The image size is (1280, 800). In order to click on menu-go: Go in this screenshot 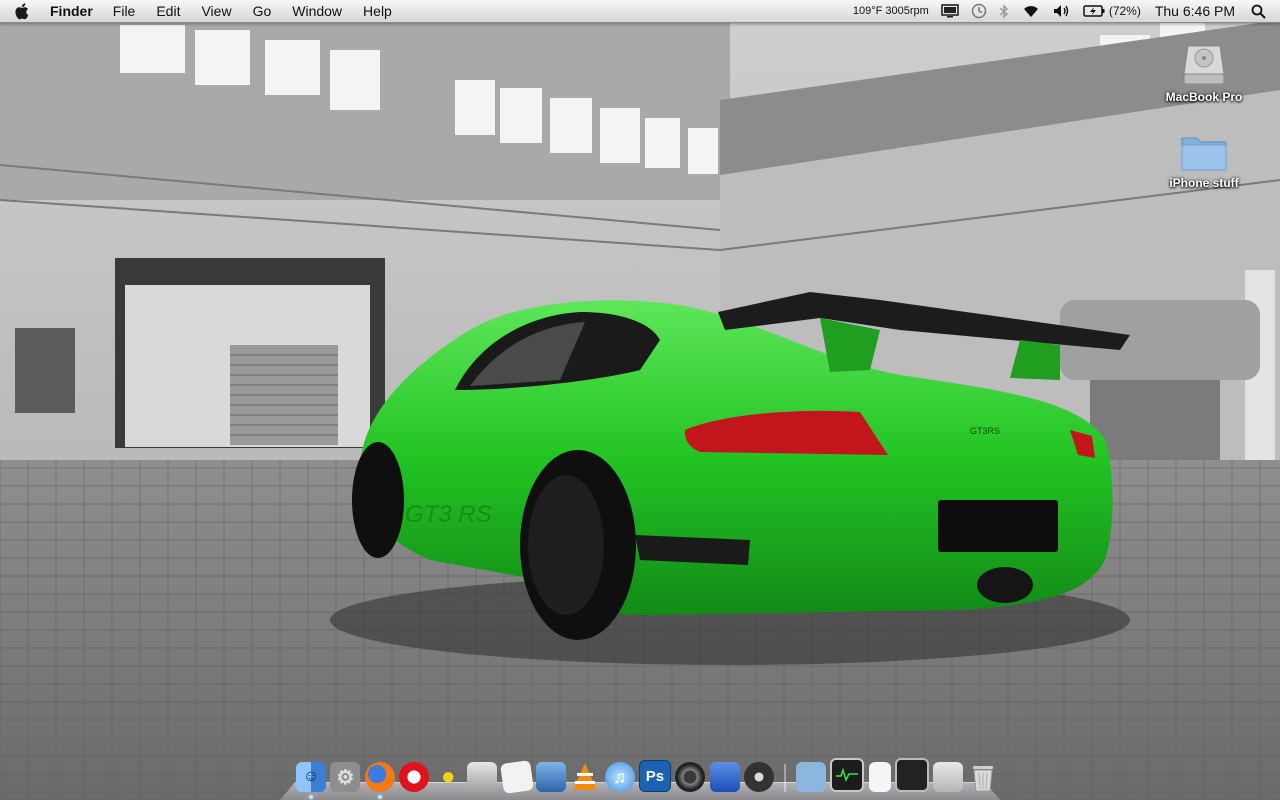, I will do `click(262, 11)`.